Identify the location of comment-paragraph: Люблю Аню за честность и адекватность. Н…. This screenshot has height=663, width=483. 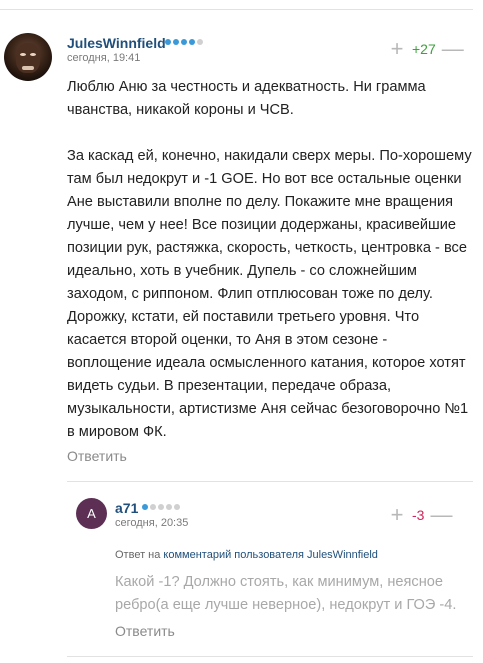
(248, 98).